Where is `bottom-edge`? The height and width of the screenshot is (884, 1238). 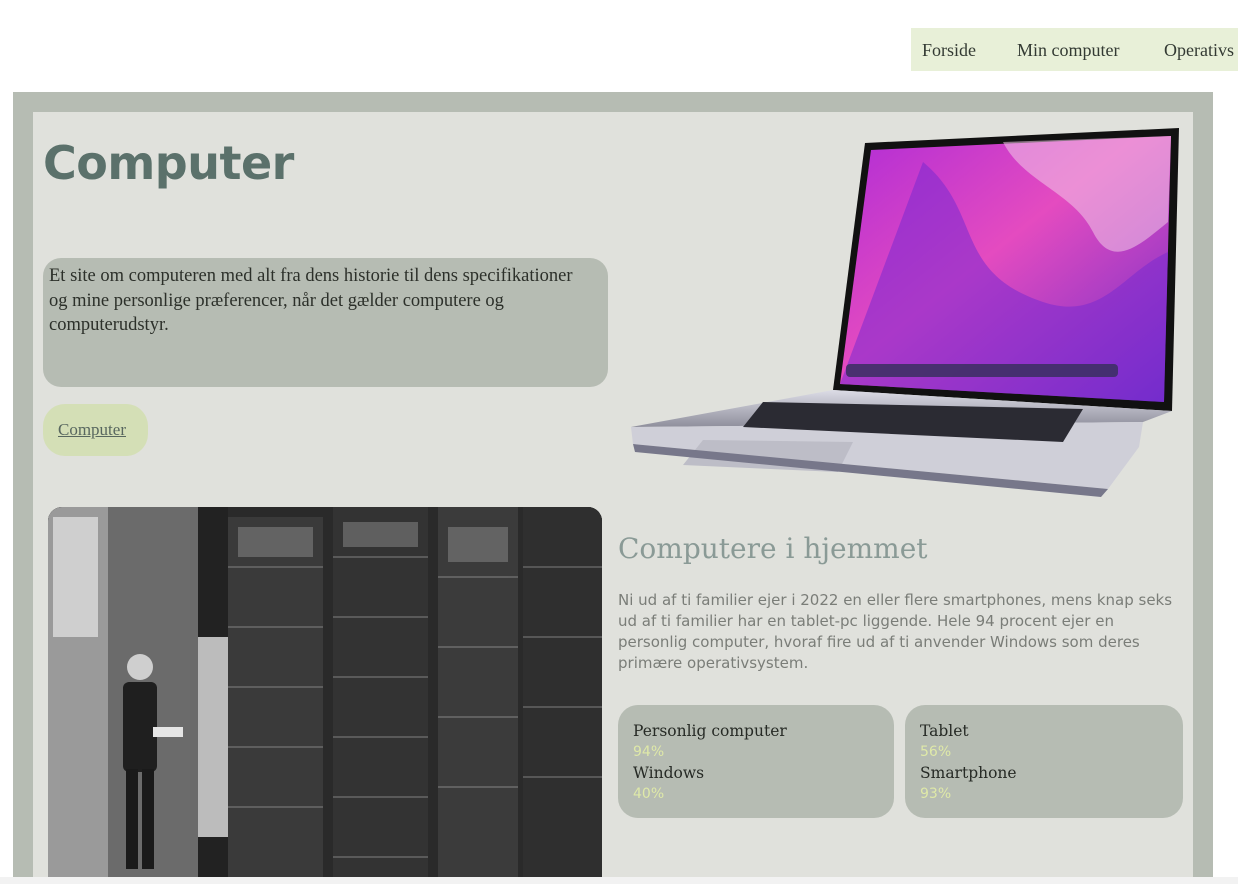
bottom-edge is located at coordinates (619, 880).